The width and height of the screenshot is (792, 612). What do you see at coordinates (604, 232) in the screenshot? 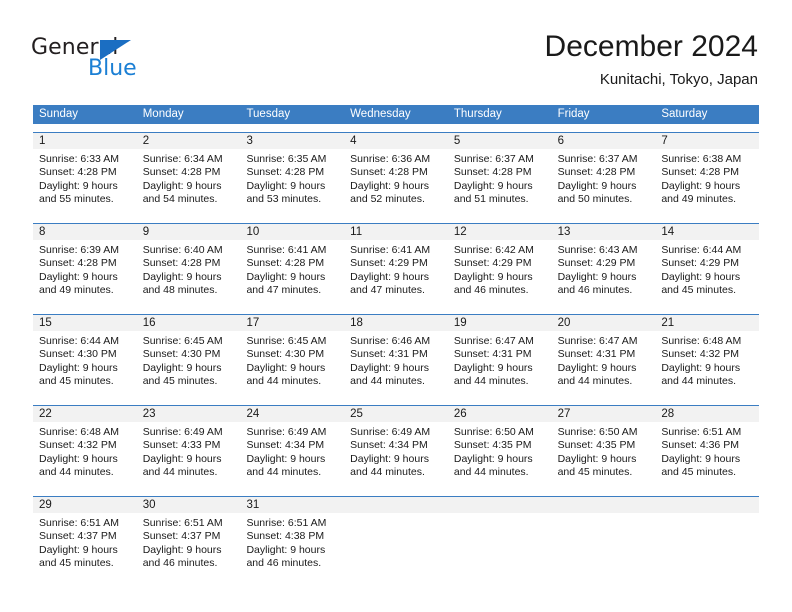
I see `day-number: 13` at bounding box center [604, 232].